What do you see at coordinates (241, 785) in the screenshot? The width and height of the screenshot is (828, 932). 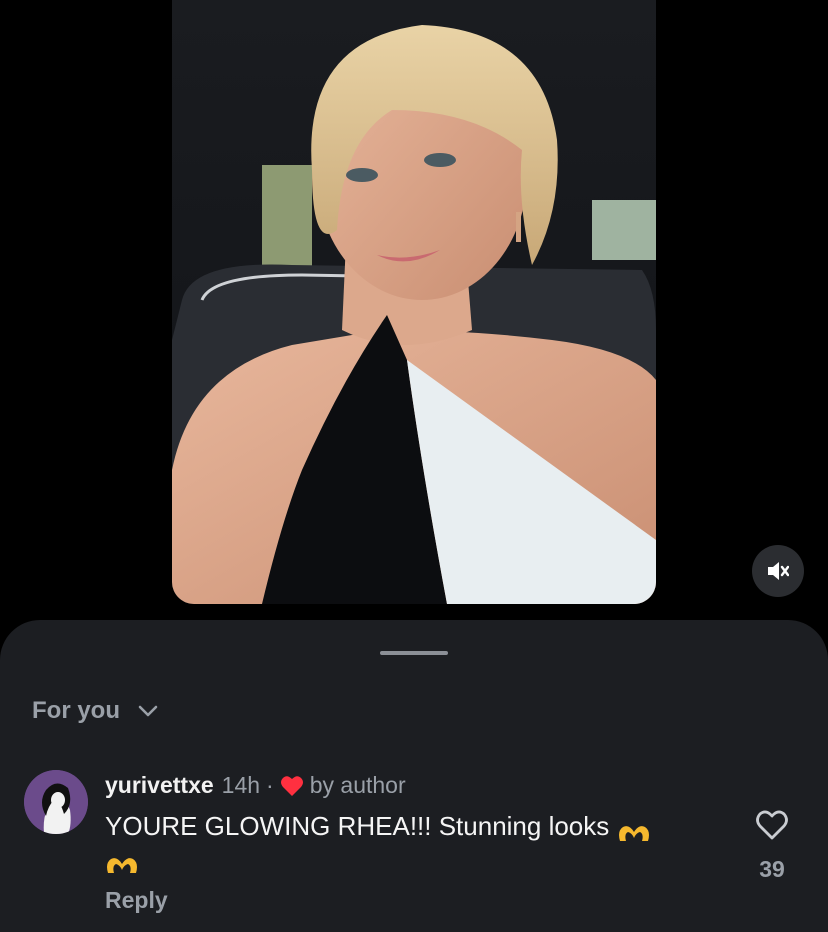 I see `comment-time: 14h` at bounding box center [241, 785].